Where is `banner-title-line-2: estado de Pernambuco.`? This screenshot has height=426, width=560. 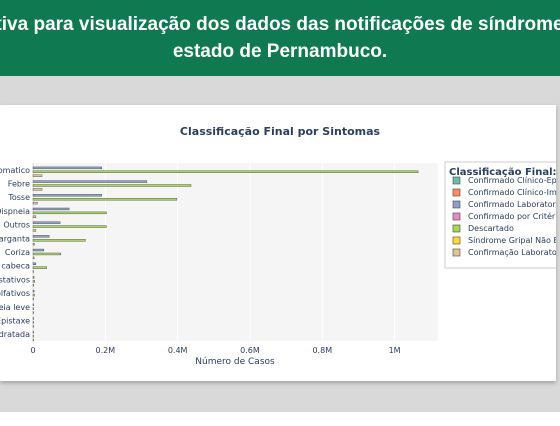
banner-title-line-2: estado de Pernambuco. is located at coordinates (280, 51).